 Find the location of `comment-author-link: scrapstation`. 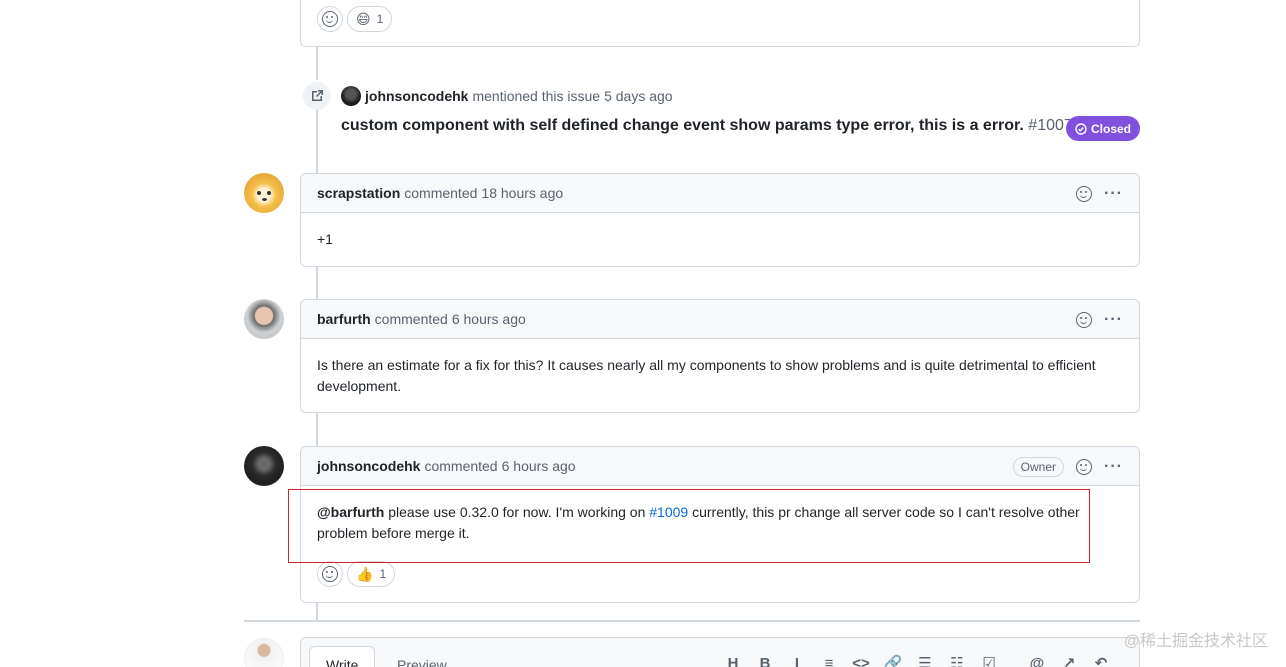

comment-author-link: scrapstation is located at coordinates (358, 193).